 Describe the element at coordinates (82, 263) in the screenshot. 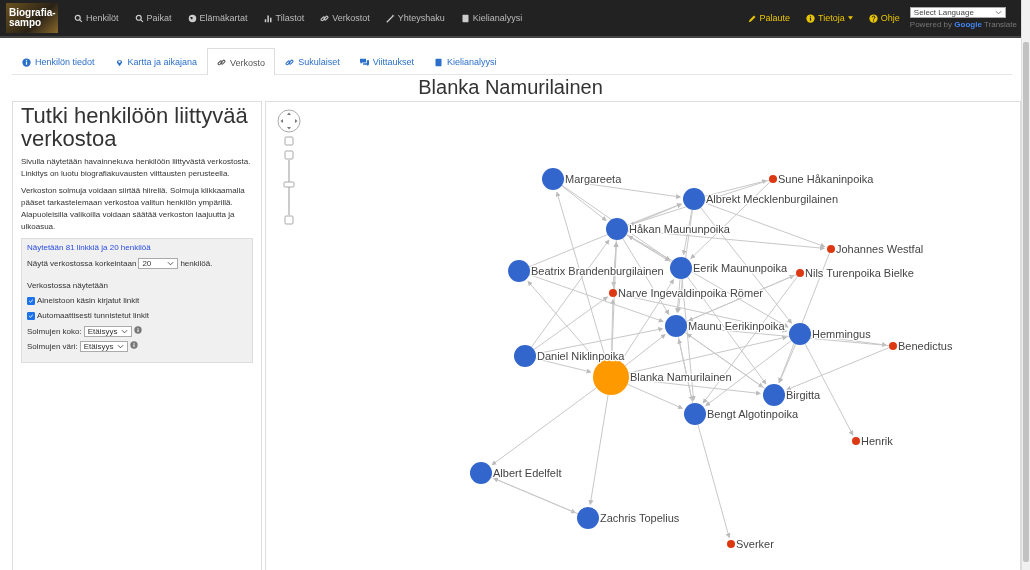

I see `limit-label: Näytä verkostossa korkeintaan` at that location.